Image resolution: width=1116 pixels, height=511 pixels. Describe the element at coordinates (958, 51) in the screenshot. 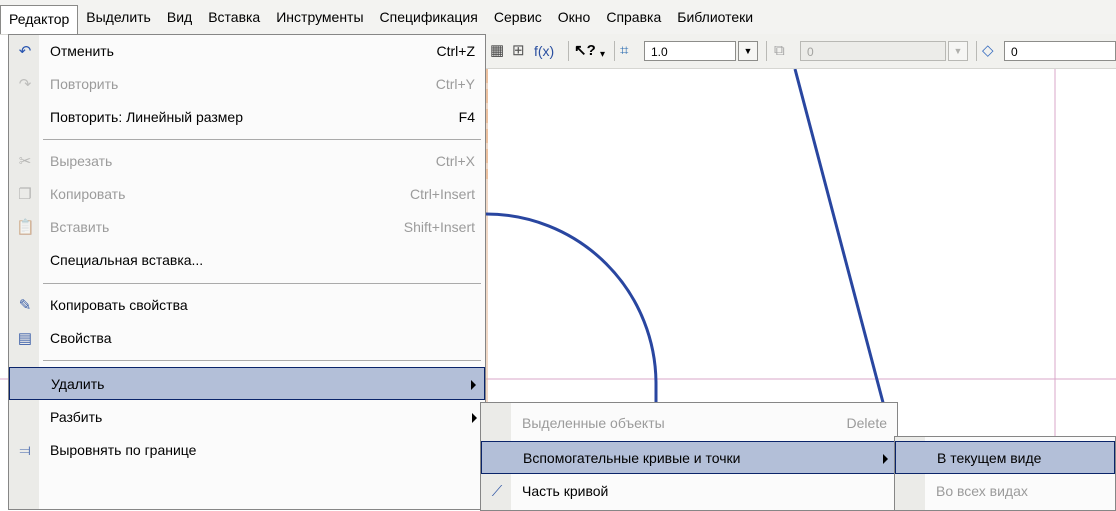

I see `step-dropdown-button: ▼` at that location.